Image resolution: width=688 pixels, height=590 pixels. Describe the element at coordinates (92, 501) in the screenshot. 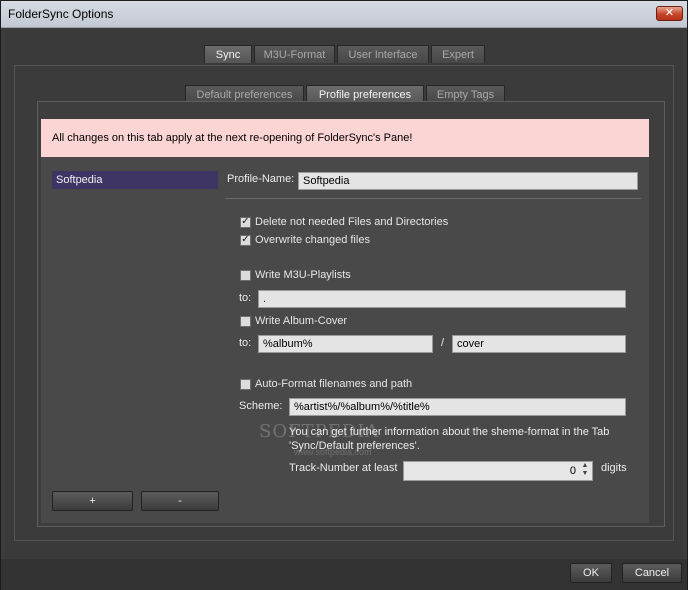

I see `add-profile-button: +` at that location.